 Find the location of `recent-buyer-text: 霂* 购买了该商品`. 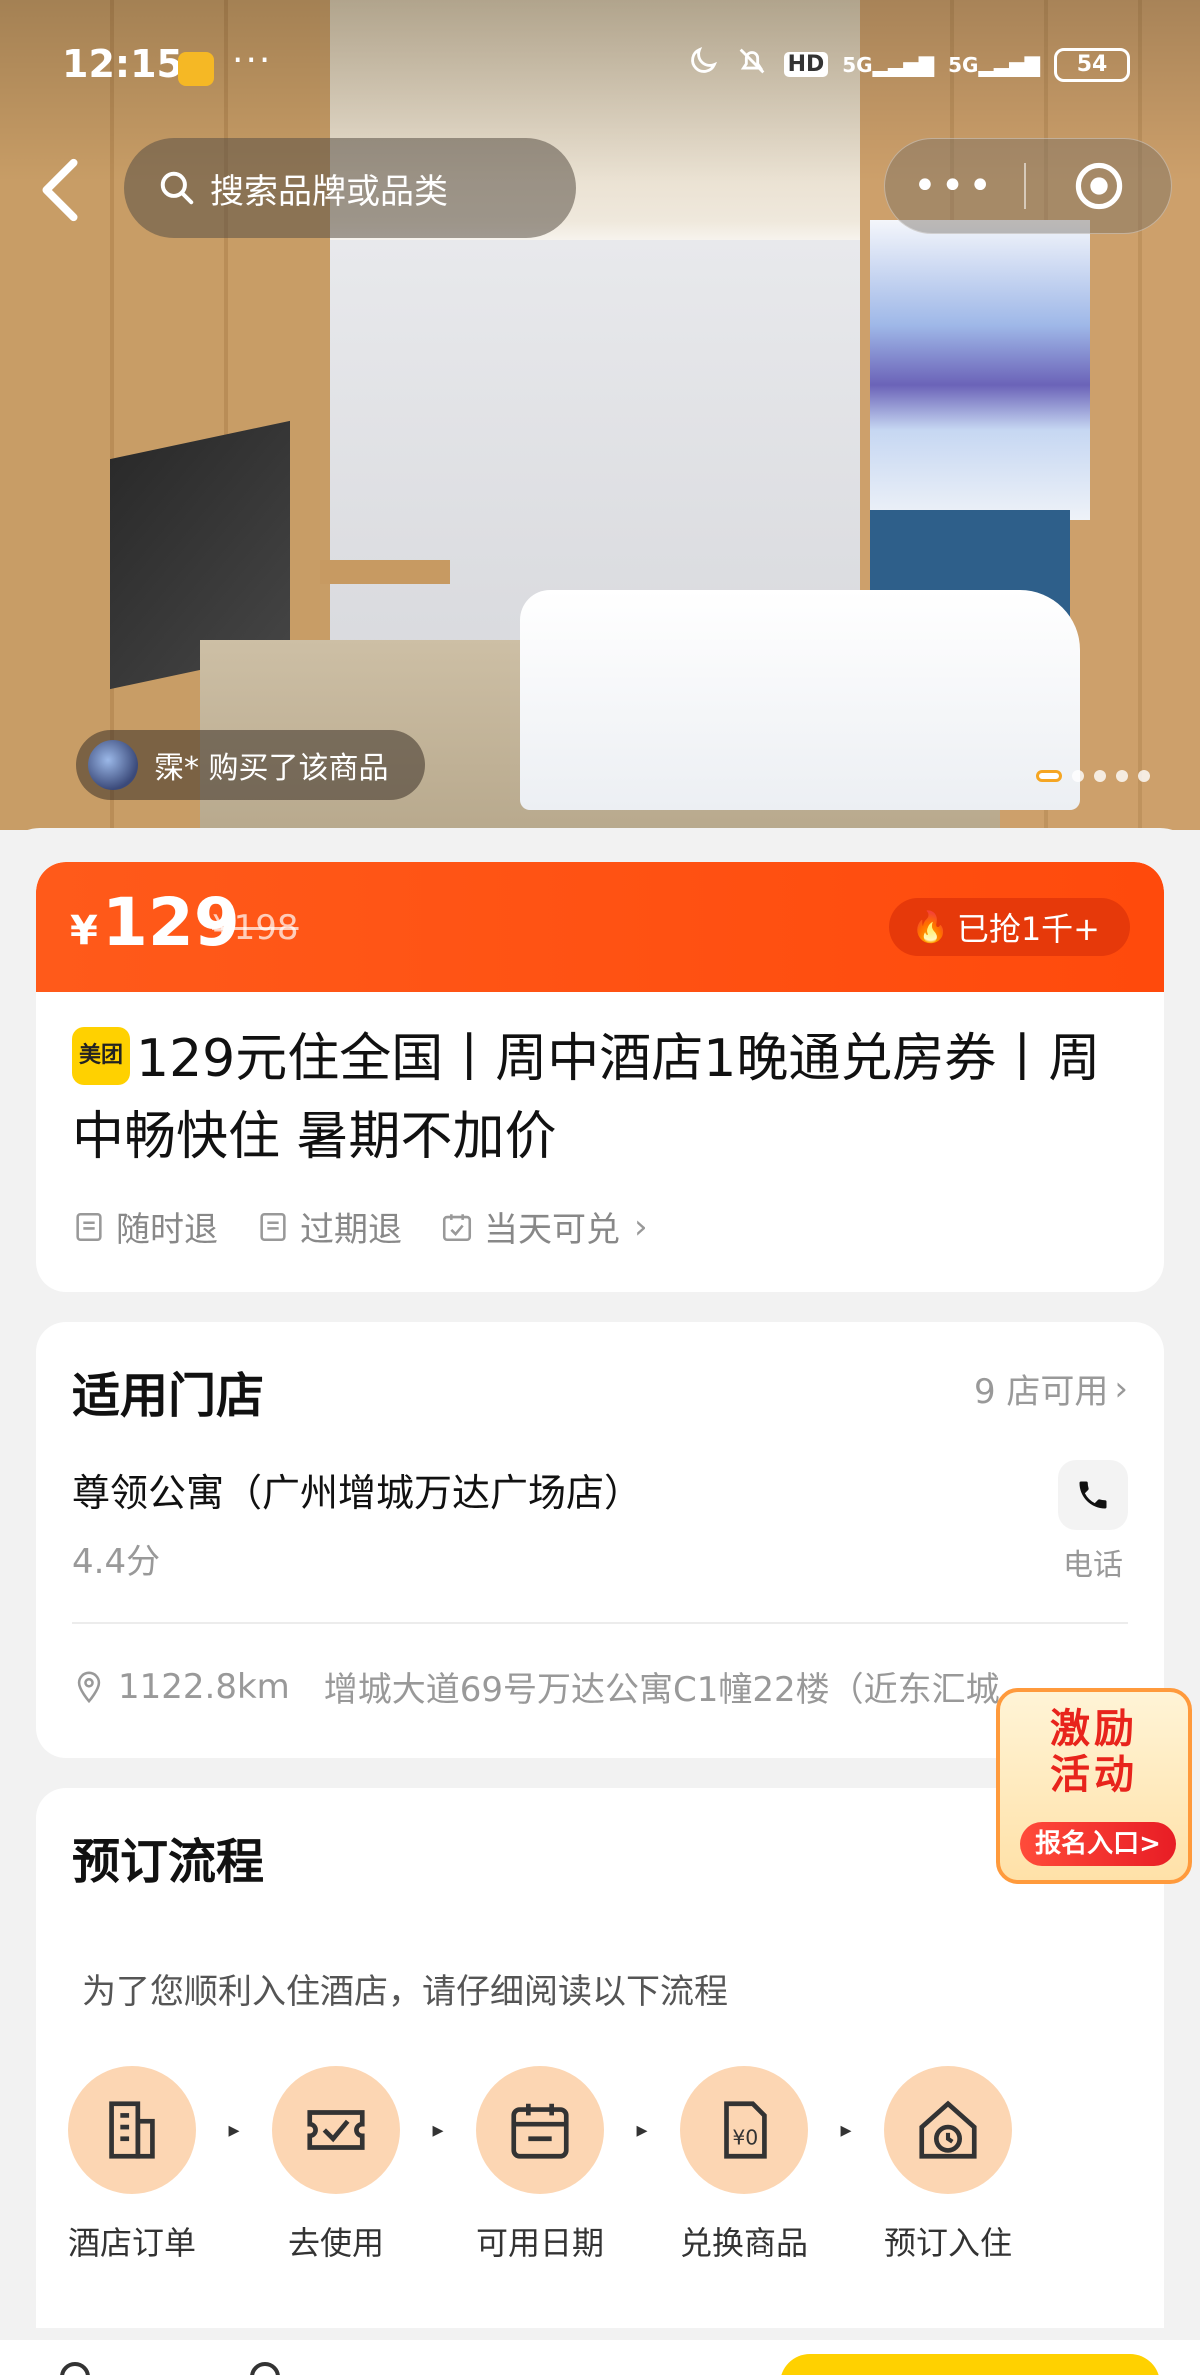

recent-buyer-text: 霂* 购买了该商品 is located at coordinates (271, 768).